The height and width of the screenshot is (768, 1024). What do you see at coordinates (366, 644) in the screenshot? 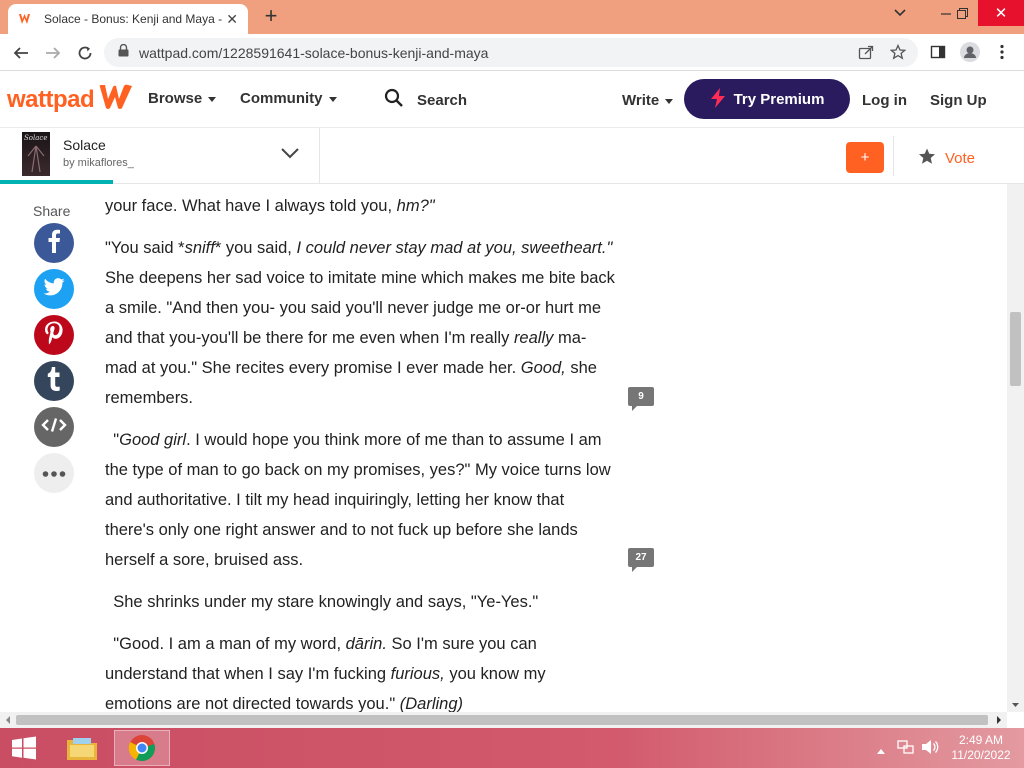
I see `italic-run: dārin.` at bounding box center [366, 644].